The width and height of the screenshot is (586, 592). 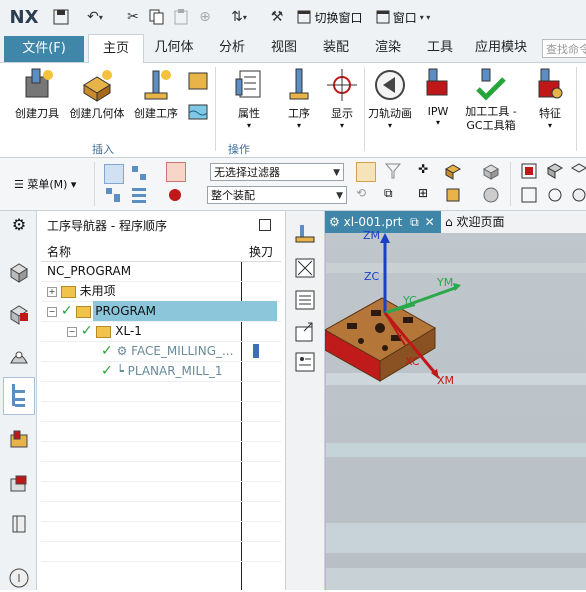 What do you see at coordinates (529, 195) in the screenshot?
I see `zoom-icon` at bounding box center [529, 195].